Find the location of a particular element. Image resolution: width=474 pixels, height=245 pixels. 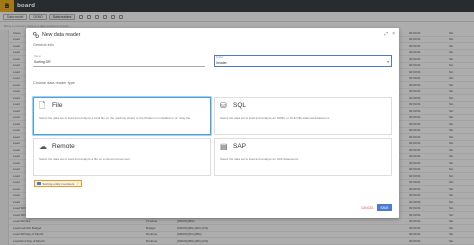

name-field: Name Sorting DR is located at coordinates (119, 61).